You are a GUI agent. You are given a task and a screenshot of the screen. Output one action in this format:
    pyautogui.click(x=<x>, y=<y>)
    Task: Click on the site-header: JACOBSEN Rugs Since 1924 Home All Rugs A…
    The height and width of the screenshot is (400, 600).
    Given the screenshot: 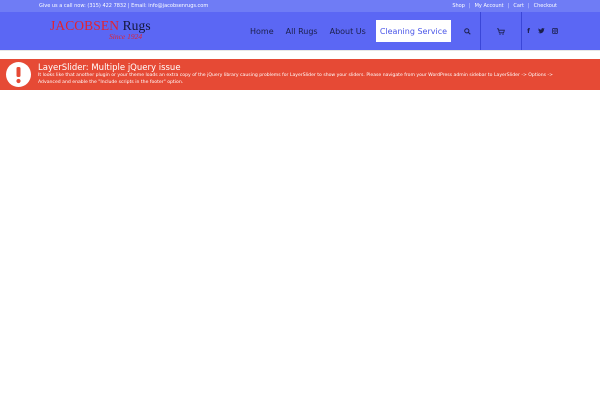 What is the action you would take?
    pyautogui.click(x=300, y=31)
    